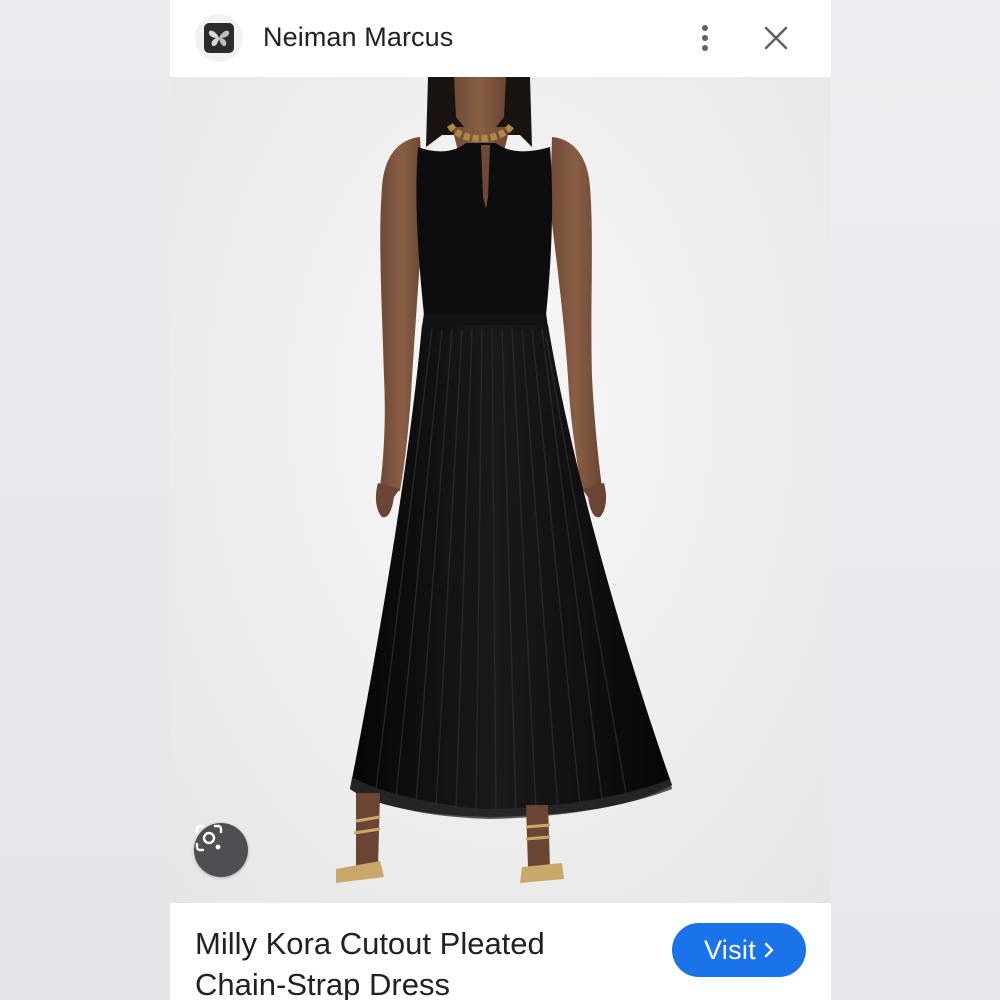 The width and height of the screenshot is (1000, 1000). What do you see at coordinates (358, 37) in the screenshot?
I see `site-name: Neiman Marcus` at bounding box center [358, 37].